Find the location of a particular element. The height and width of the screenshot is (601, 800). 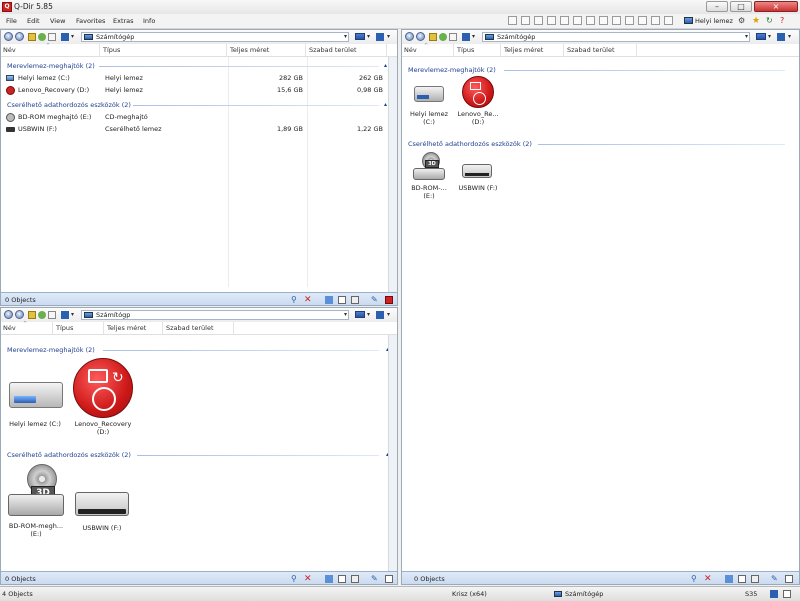

layout-3-button is located at coordinates (538, 20).